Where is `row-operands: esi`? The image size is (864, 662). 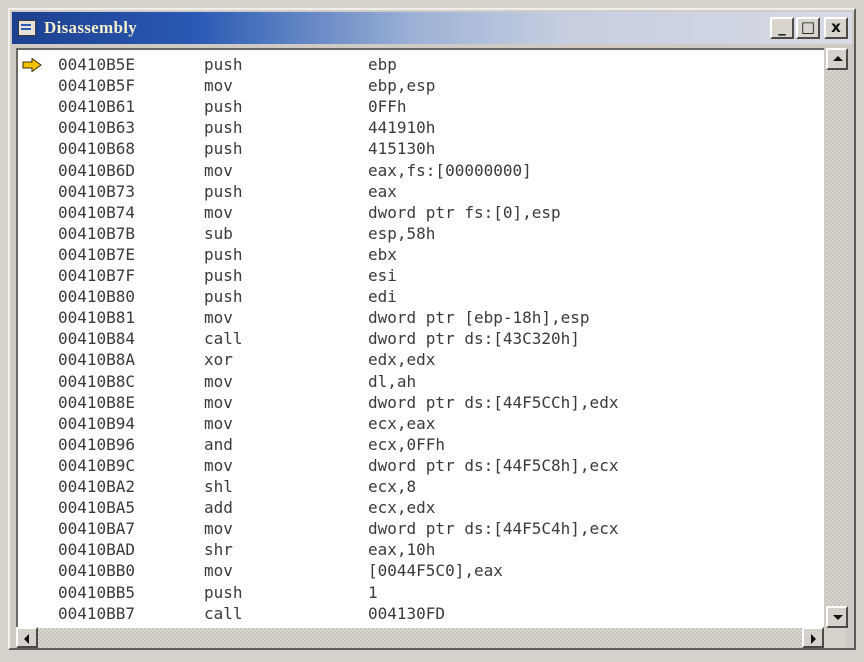 row-operands: esi is located at coordinates (382, 275).